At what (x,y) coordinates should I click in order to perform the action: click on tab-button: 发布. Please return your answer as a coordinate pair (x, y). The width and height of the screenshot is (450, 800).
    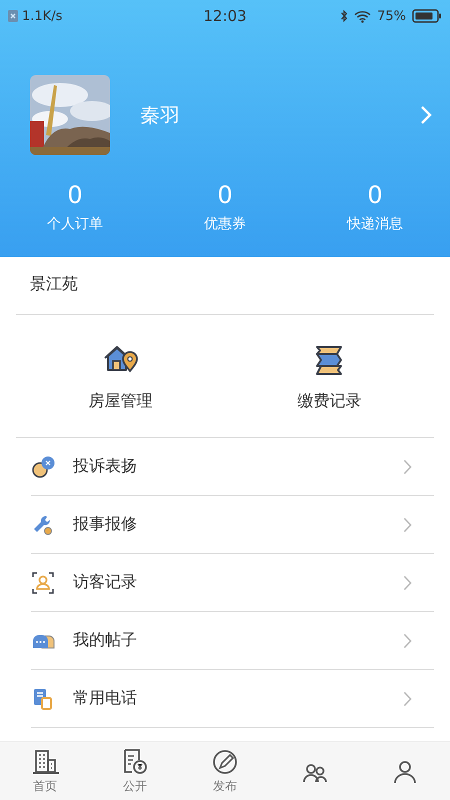
    Looking at the image, I should click on (225, 771).